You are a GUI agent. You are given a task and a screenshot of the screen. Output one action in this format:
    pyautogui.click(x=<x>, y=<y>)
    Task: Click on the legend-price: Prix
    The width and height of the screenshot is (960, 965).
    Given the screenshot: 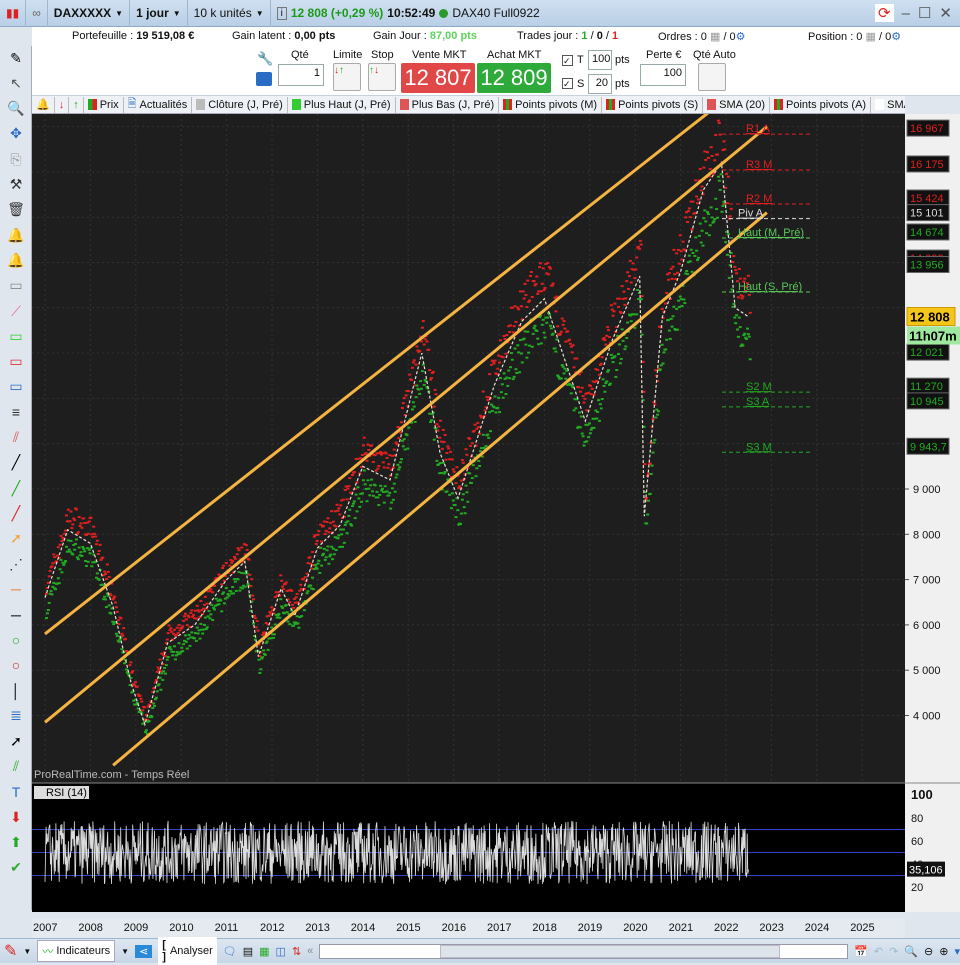 What is the action you would take?
    pyautogui.click(x=104, y=104)
    